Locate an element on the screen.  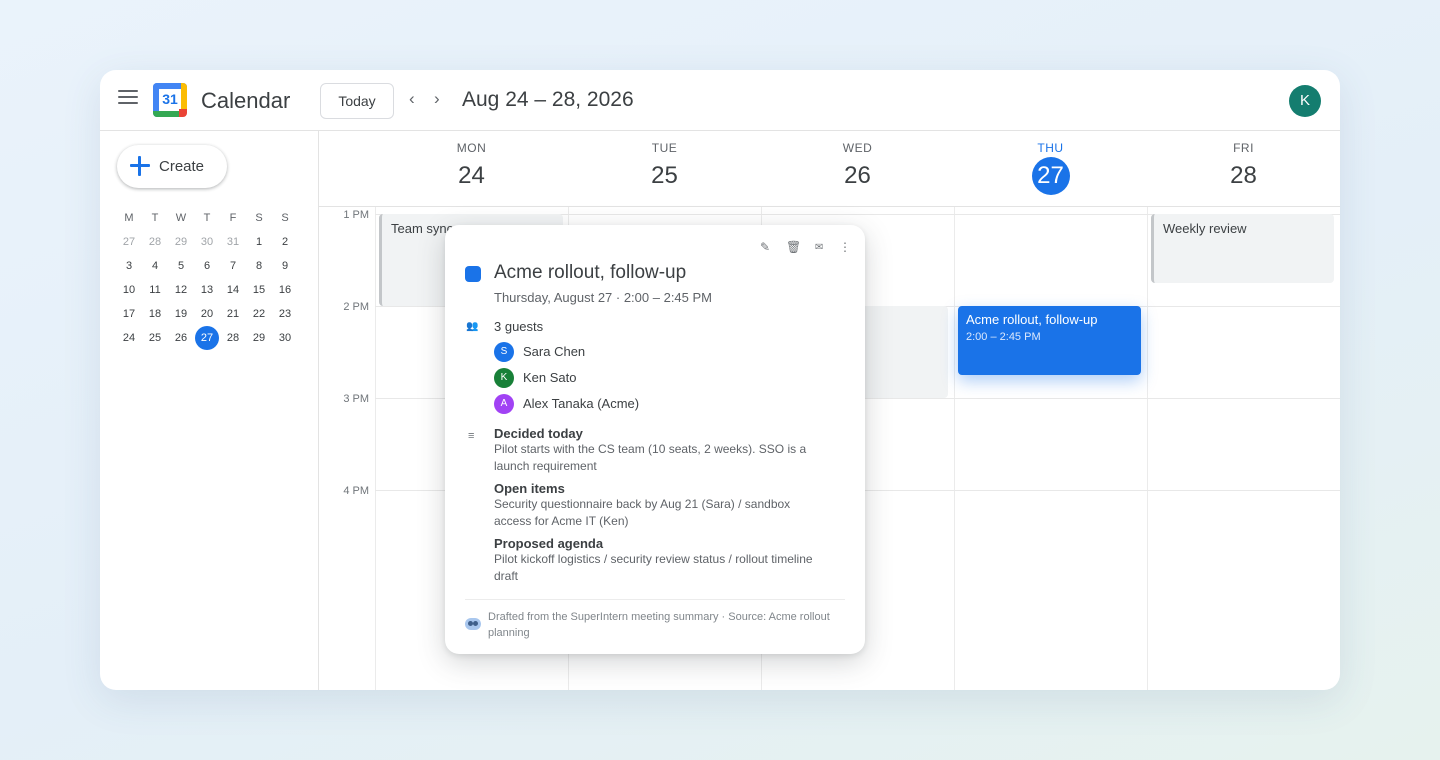
mini-calendar-day: 14 is located at coordinates (233, 290).